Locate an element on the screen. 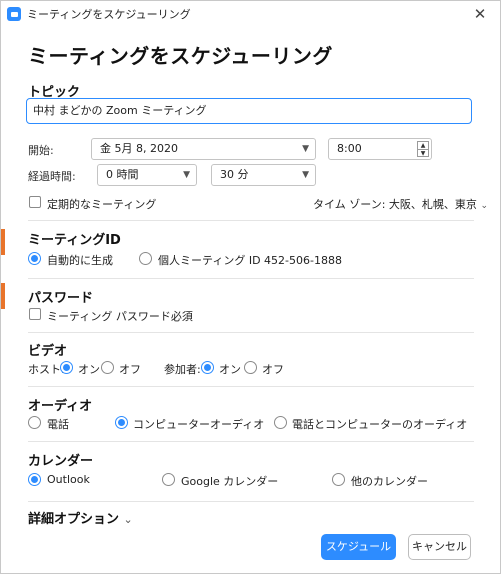  schedule-button: スケジュール is located at coordinates (358, 547).